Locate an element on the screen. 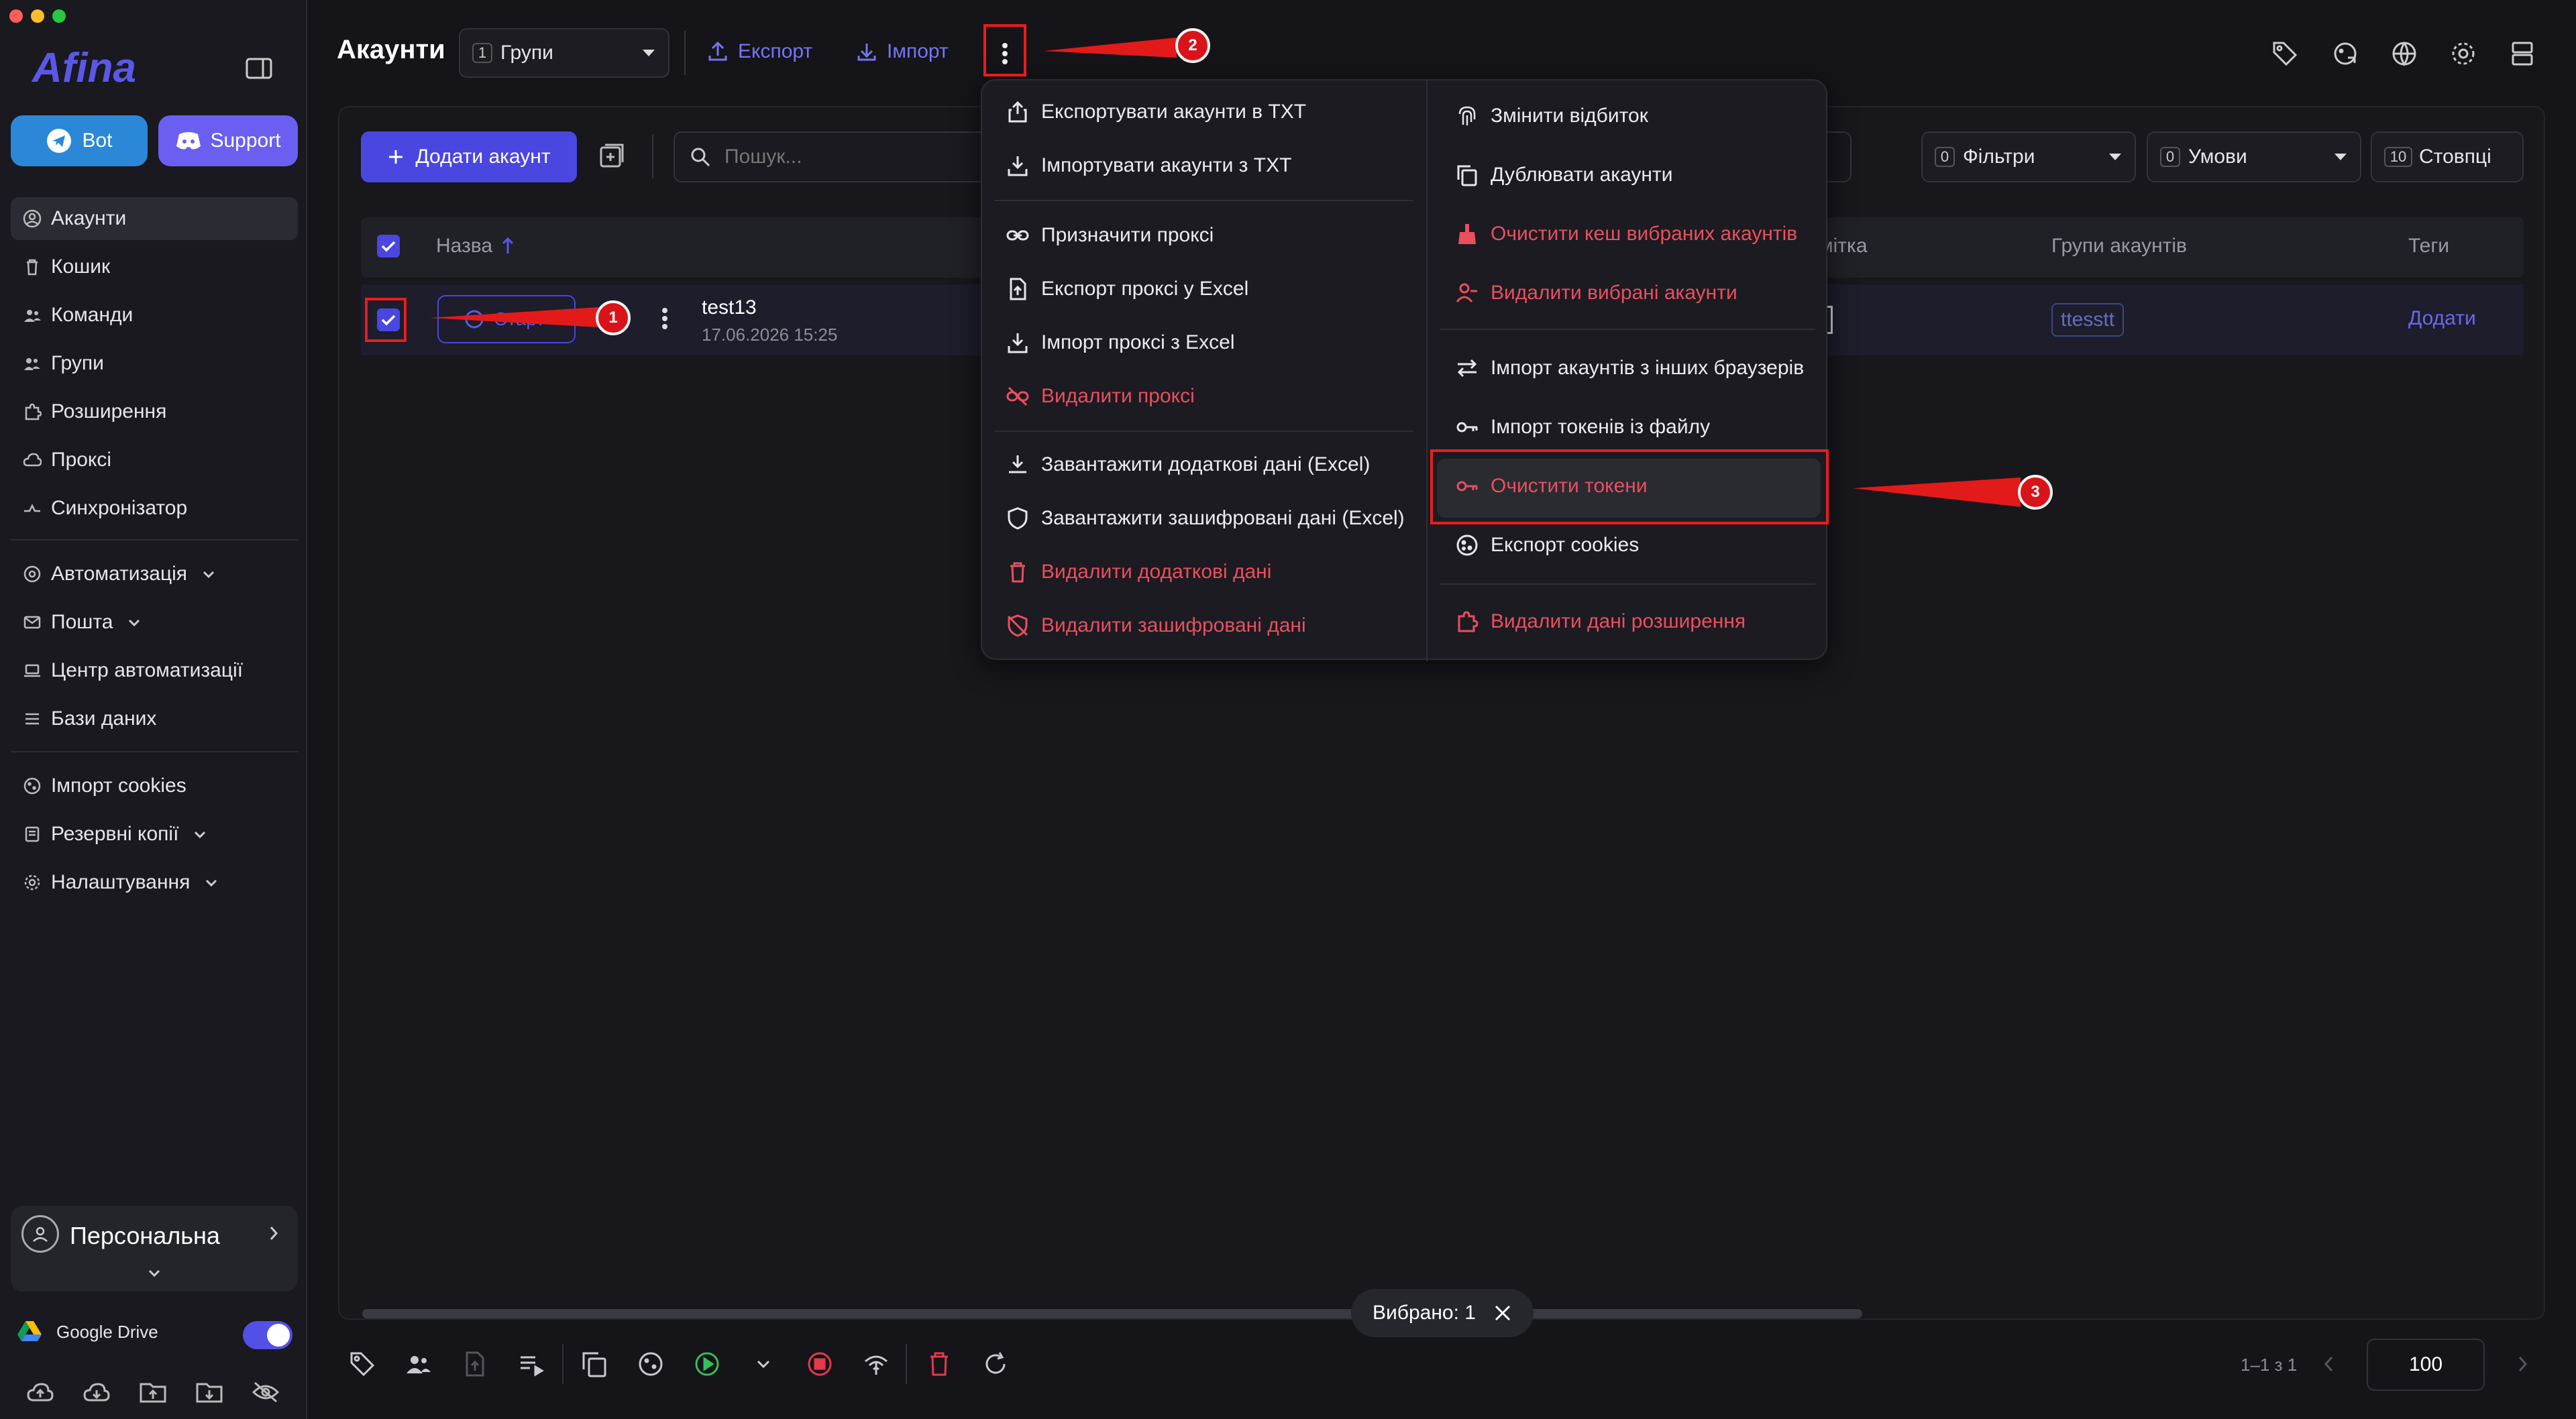  stop-circle-icon is located at coordinates (819, 1364).